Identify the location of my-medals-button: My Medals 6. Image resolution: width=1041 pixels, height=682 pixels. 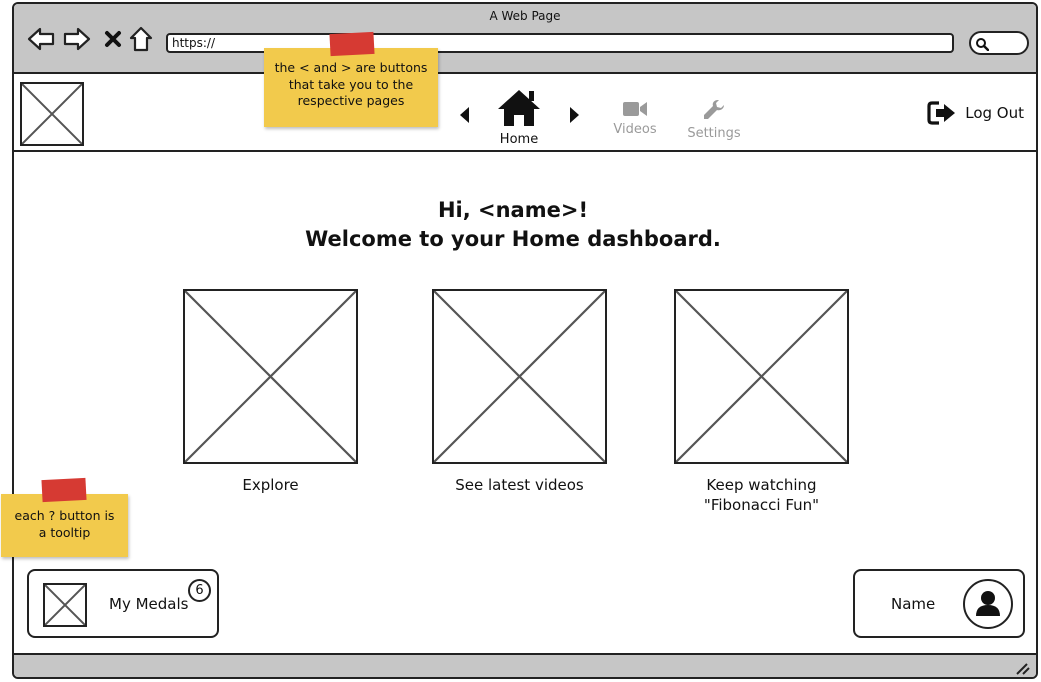
(123, 603).